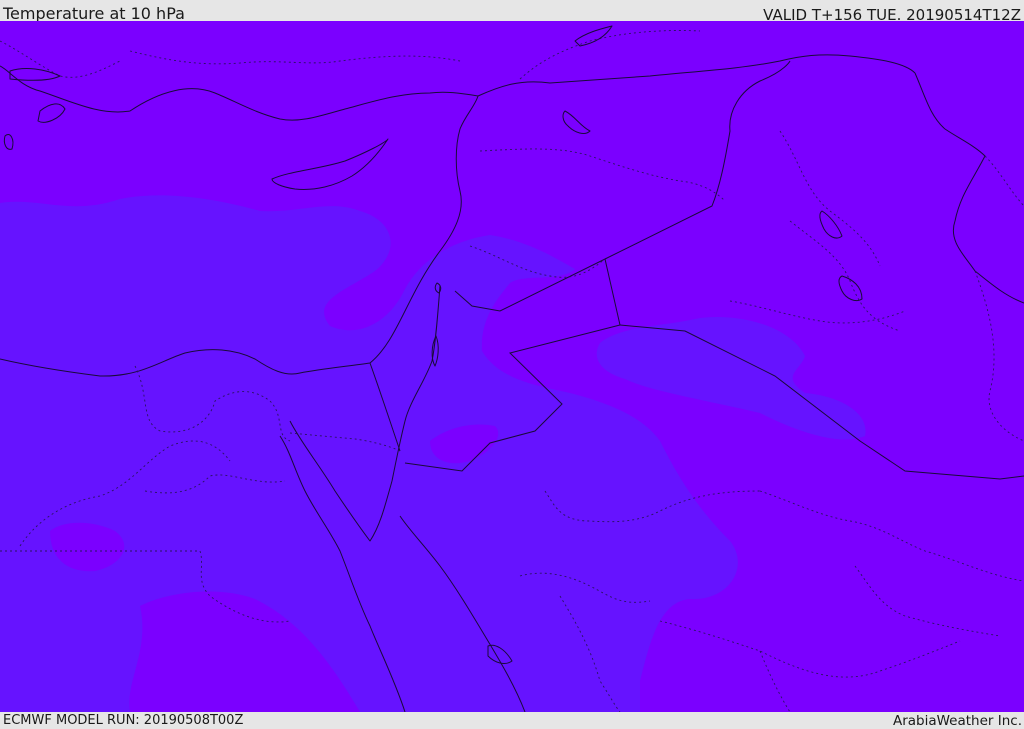  I want to click on credit-label: ArabiaWeather Inc., so click(957, 721).